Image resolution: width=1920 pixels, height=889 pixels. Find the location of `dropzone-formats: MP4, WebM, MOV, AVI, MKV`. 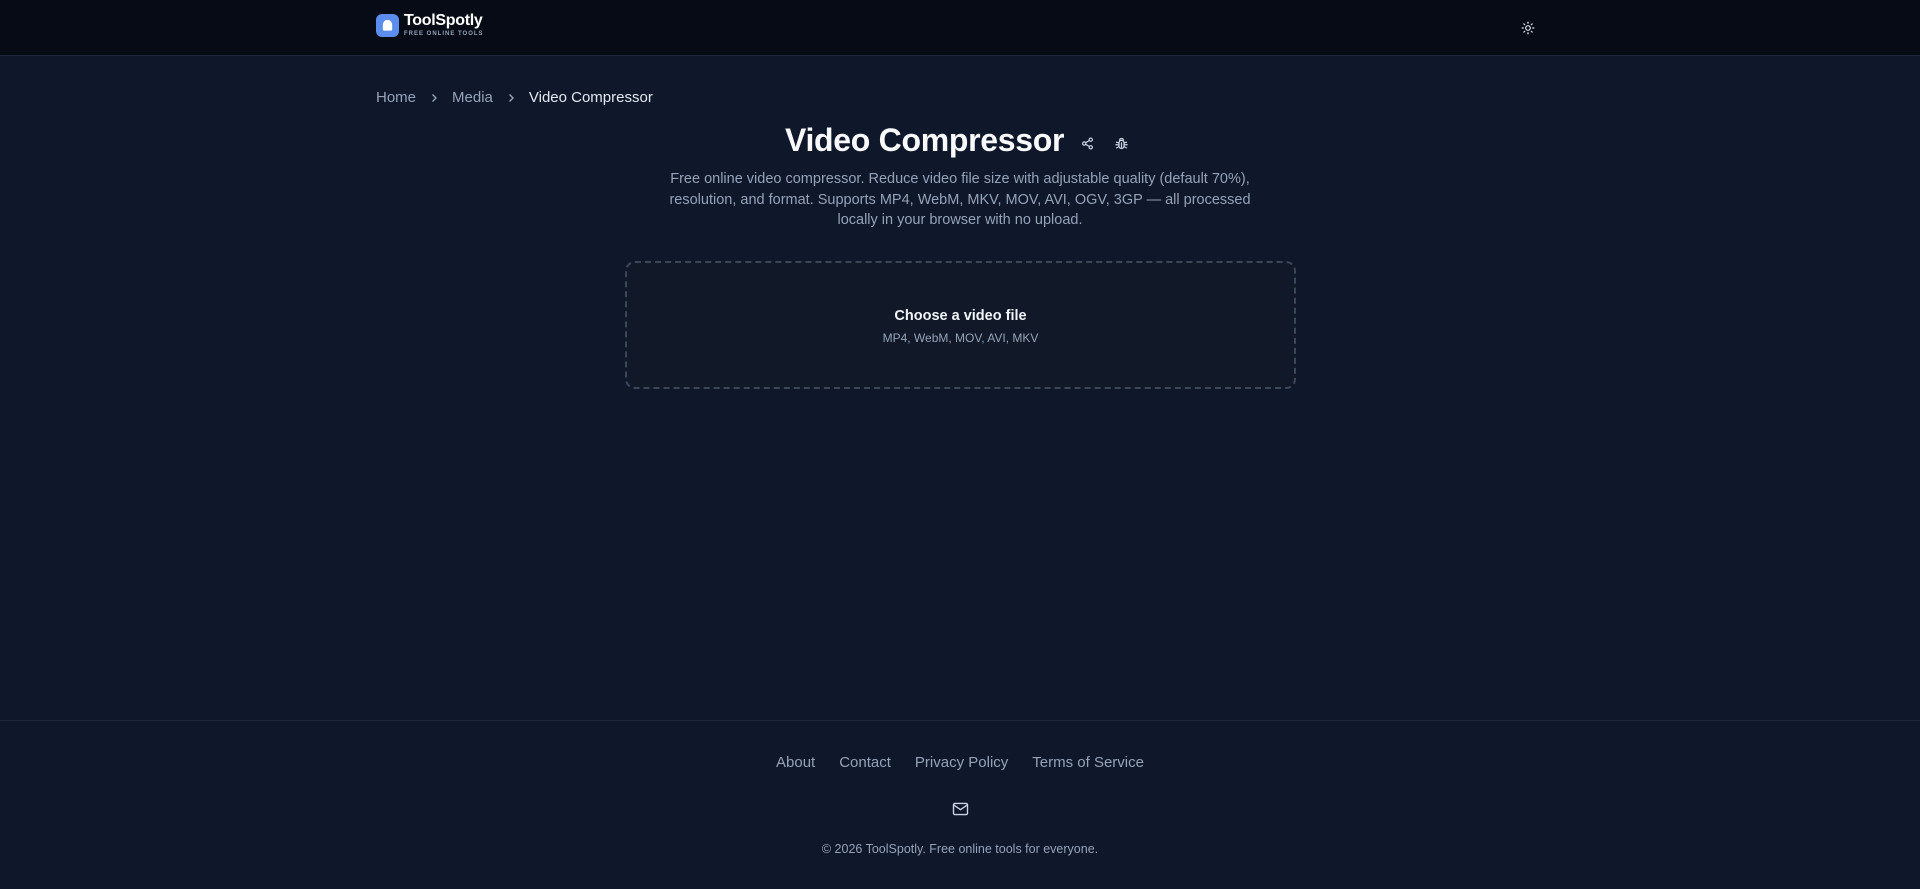

dropzone-formats: MP4, WebM, MOV, AVI, MKV is located at coordinates (960, 338).